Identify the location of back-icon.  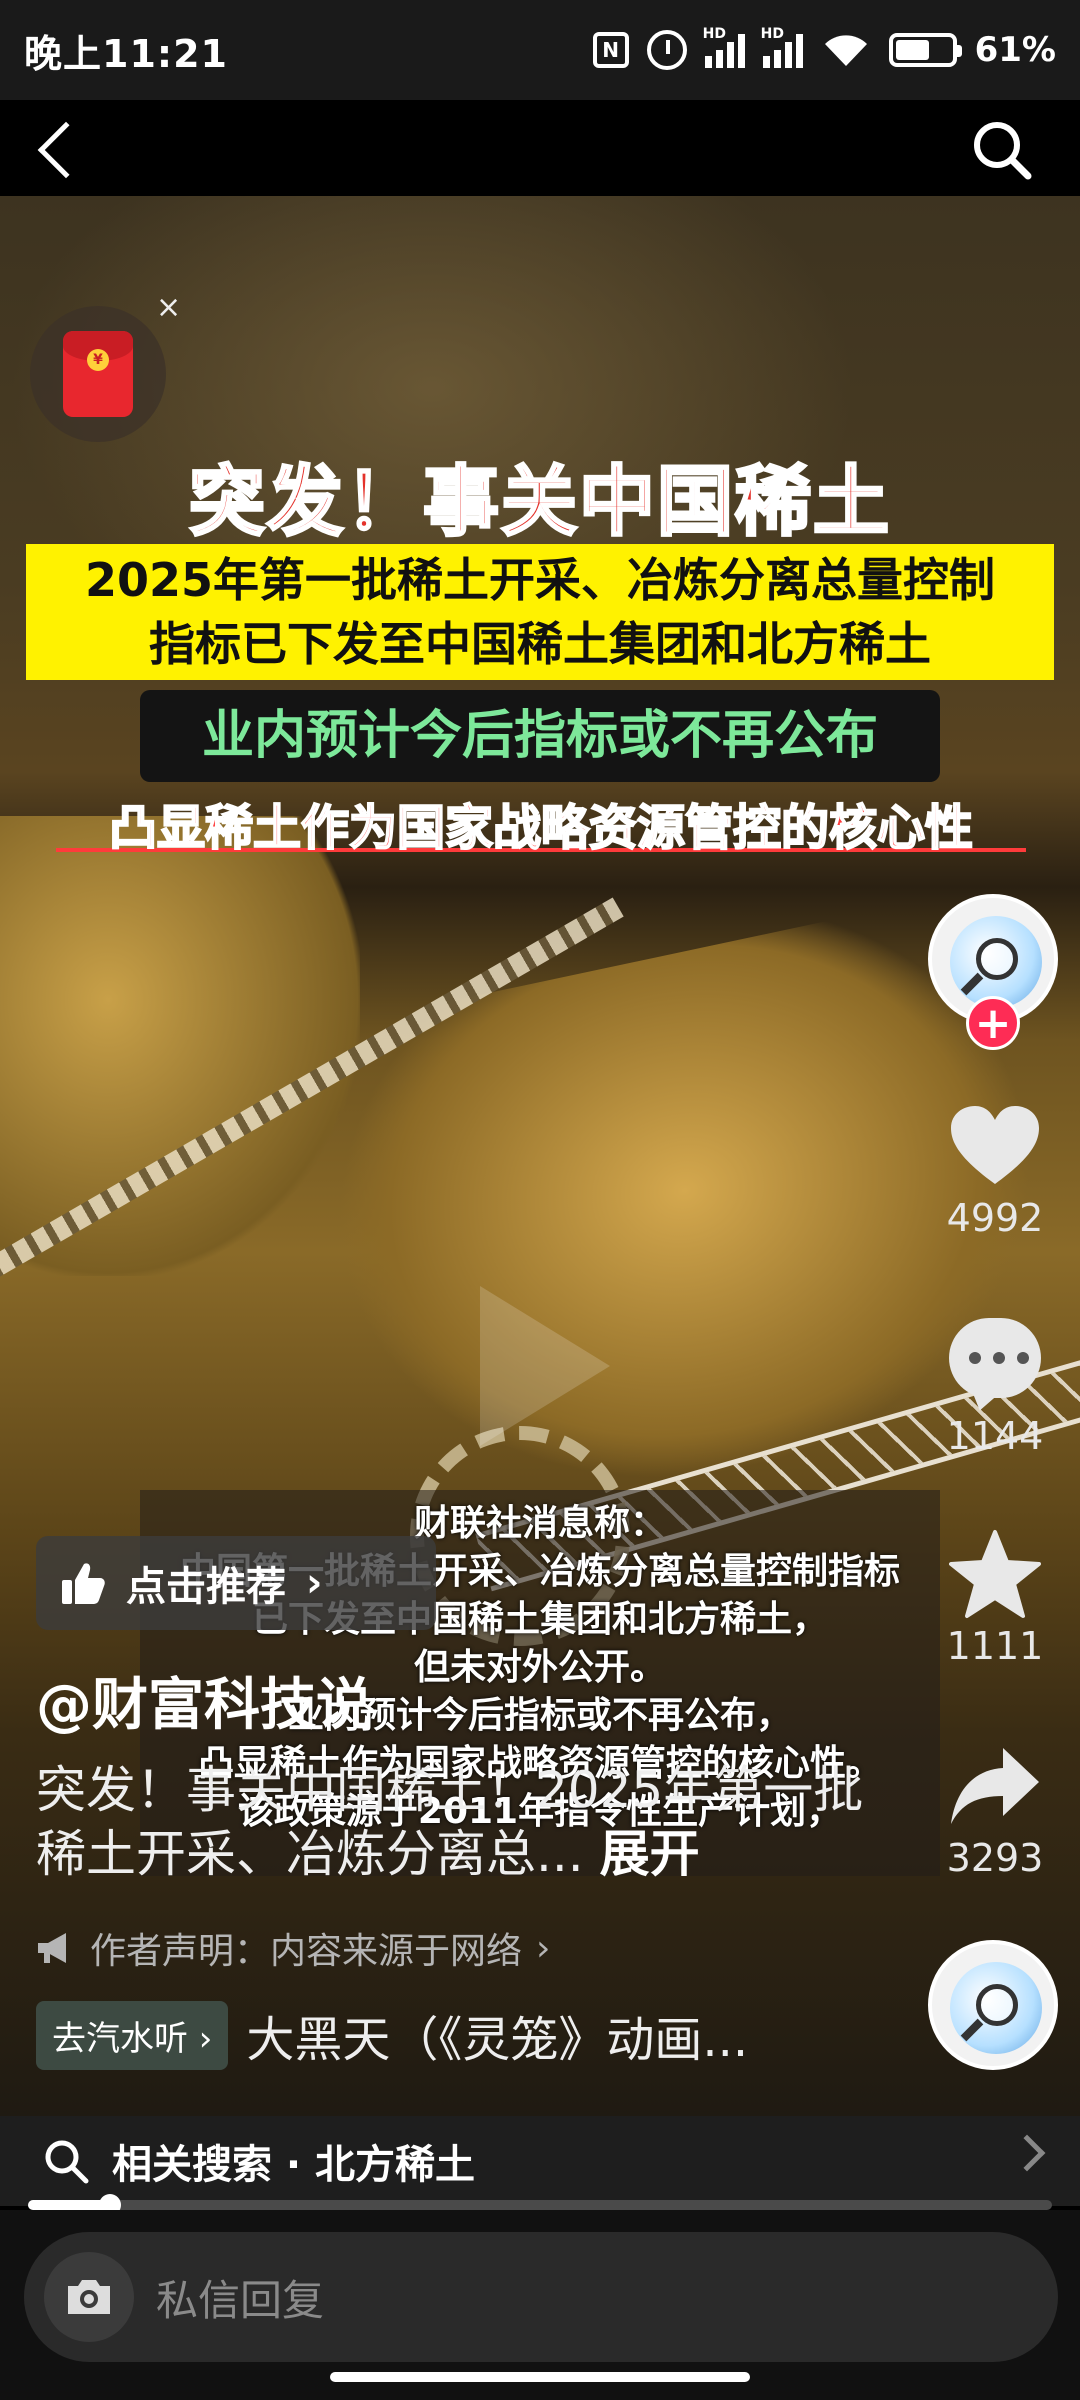
(66, 150).